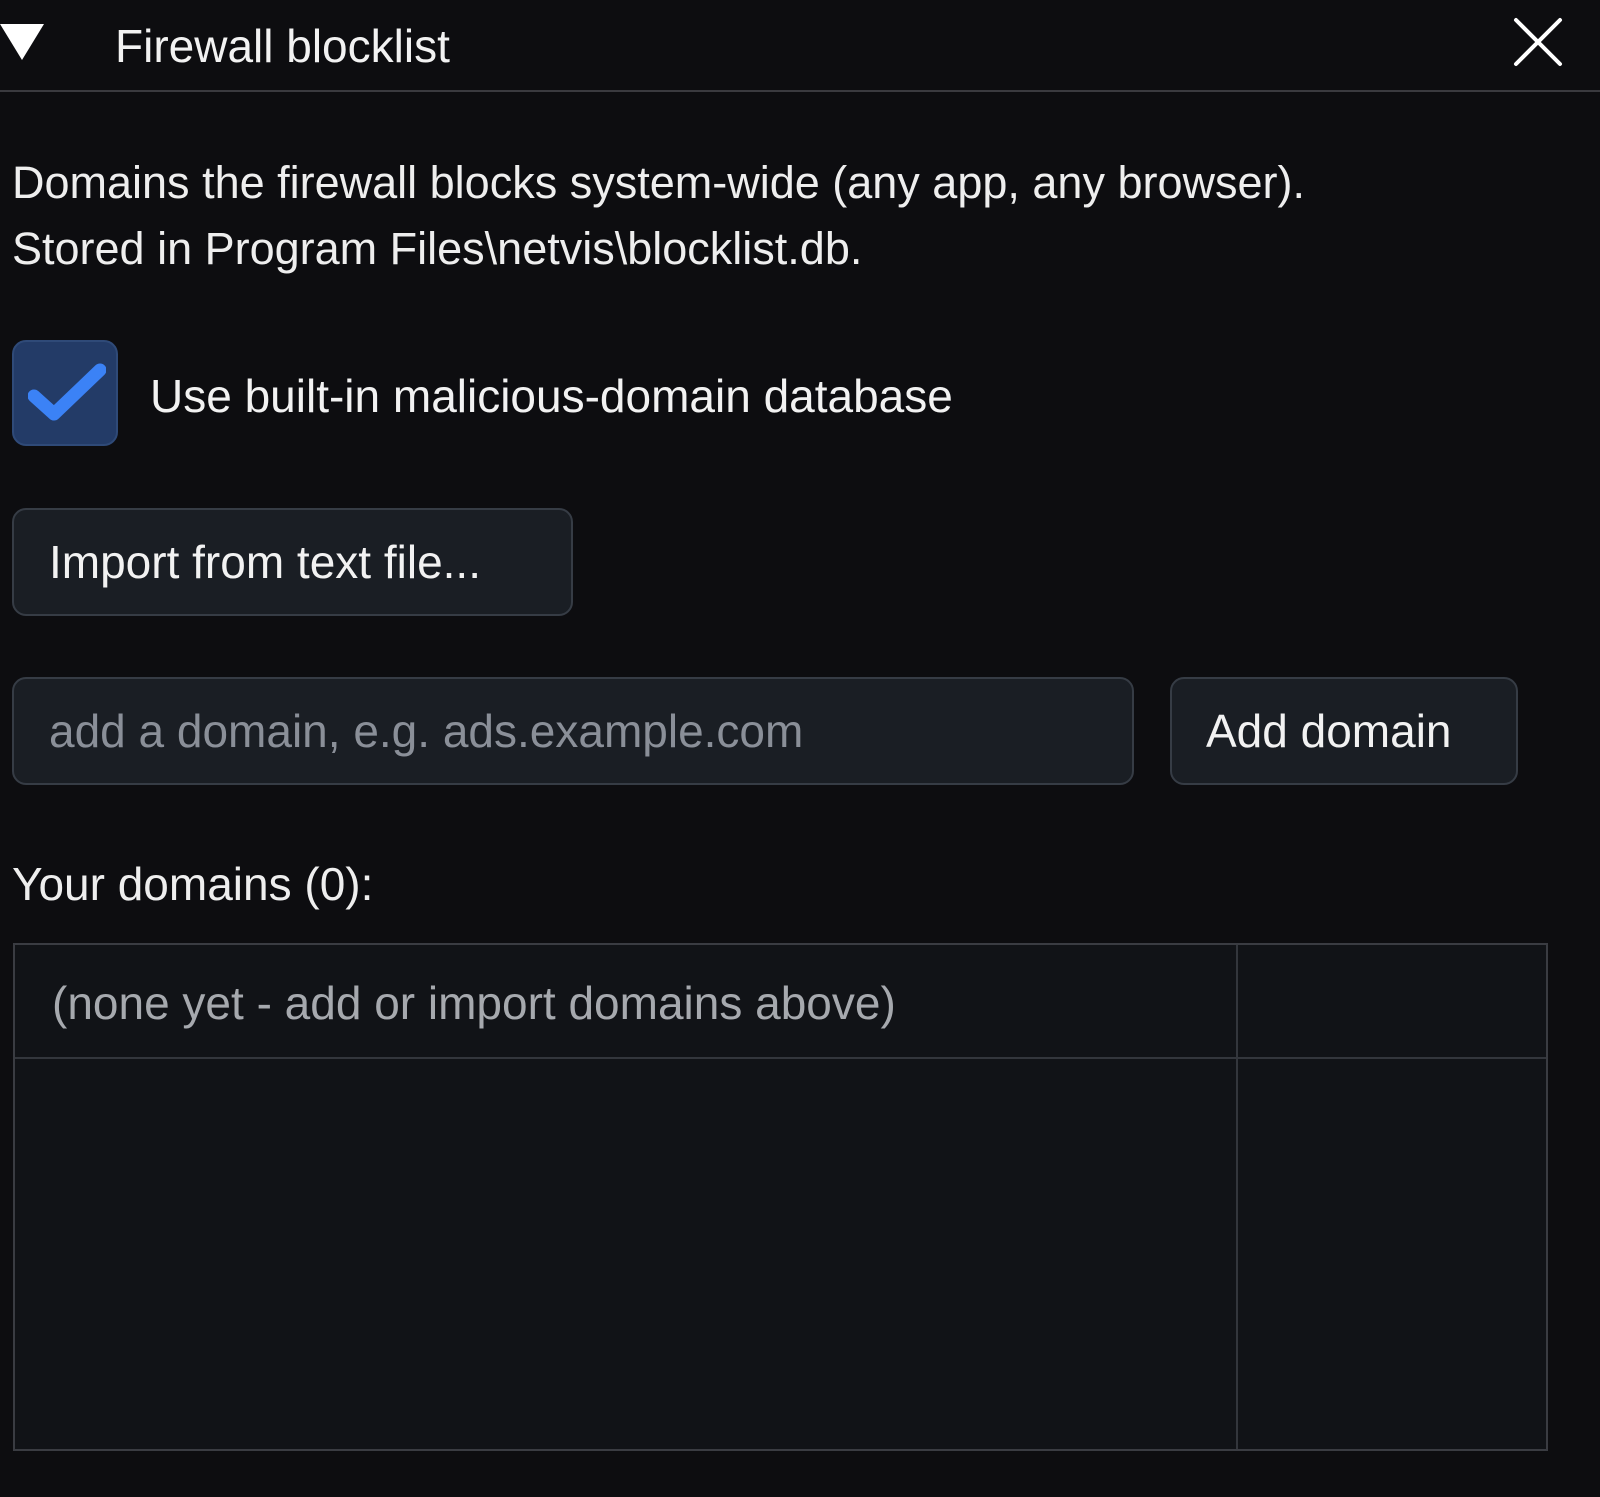 The width and height of the screenshot is (1600, 1497). I want to click on table-row: (none yet - add or import domains above), so click(780, 1002).